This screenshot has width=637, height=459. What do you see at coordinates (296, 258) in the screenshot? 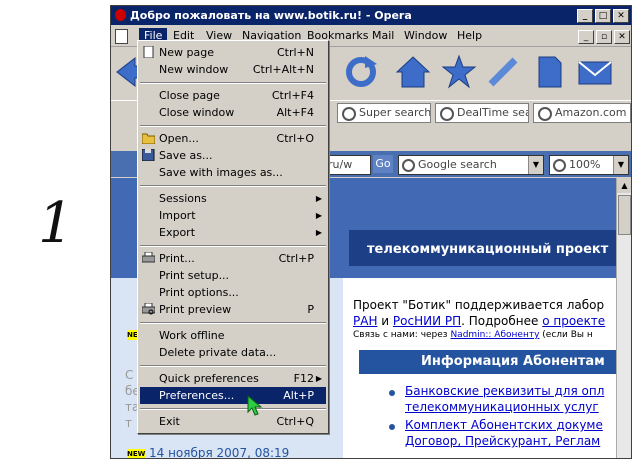
I see `menu-item-shortcut: Ctrl+P` at bounding box center [296, 258].